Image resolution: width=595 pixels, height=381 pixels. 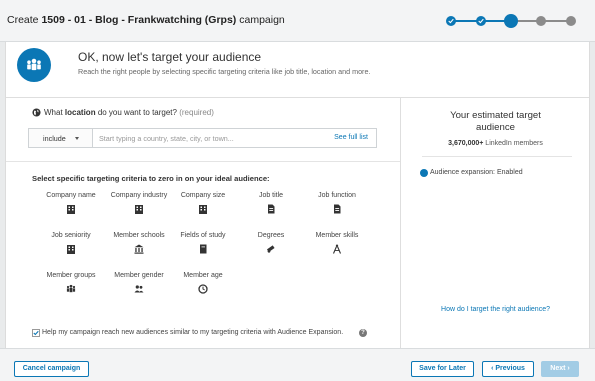 What do you see at coordinates (262, 20) in the screenshot?
I see `title-suffix: campaign` at bounding box center [262, 20].